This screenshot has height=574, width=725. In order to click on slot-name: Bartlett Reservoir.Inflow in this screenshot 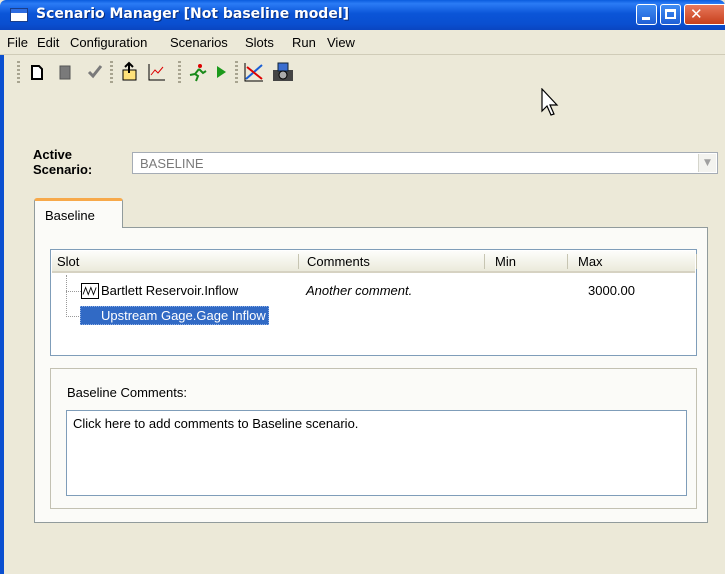, I will do `click(170, 290)`.